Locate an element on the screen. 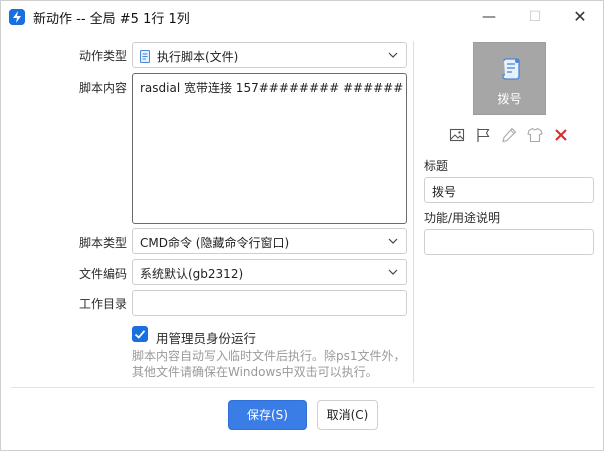 Image resolution: width=604 pixels, height=451 pixels. script-type-value: CMD命令 (隐藏命令行窗口) is located at coordinates (215, 243).